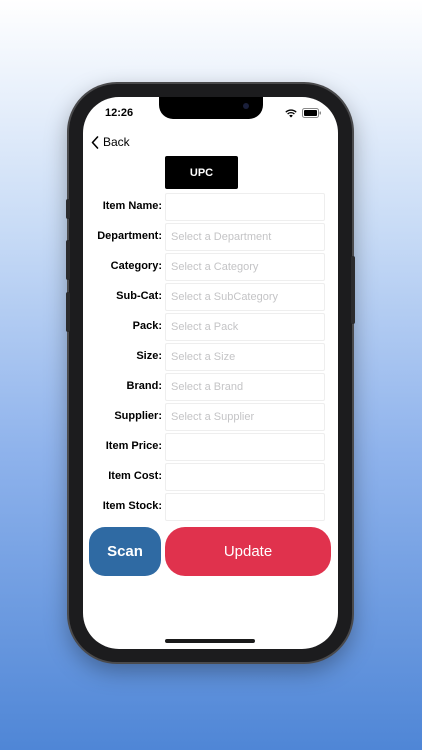 This screenshot has height=750, width=422. What do you see at coordinates (119, 113) in the screenshot?
I see `status-time: 12:26` at bounding box center [119, 113].